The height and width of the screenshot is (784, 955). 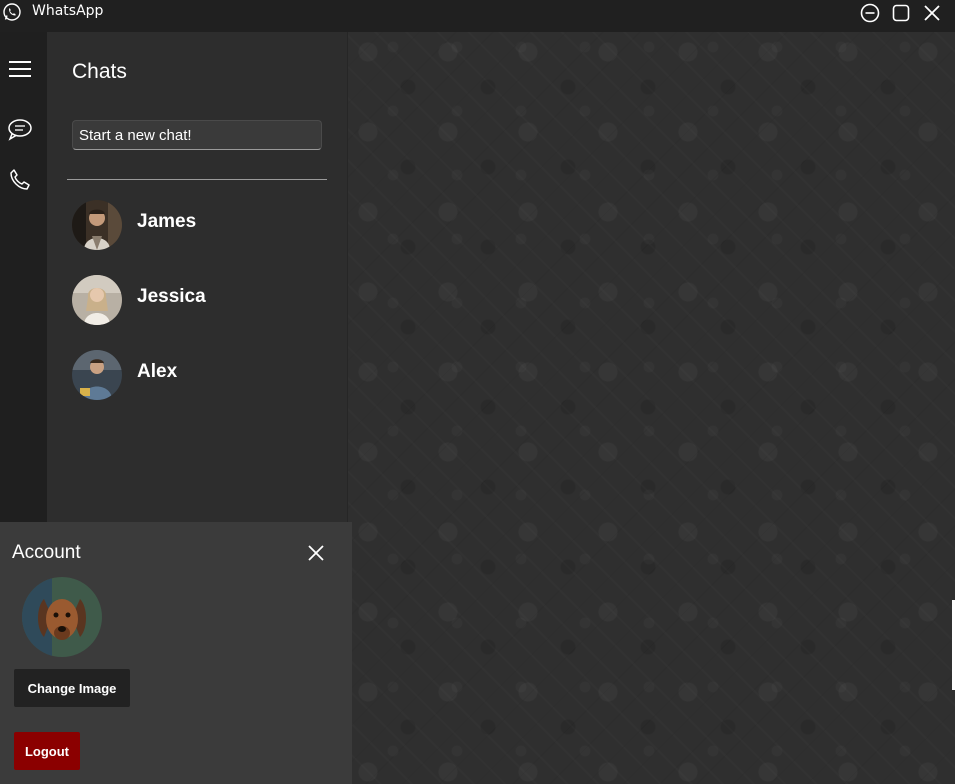 I want to click on phone-icon, so click(x=20, y=180).